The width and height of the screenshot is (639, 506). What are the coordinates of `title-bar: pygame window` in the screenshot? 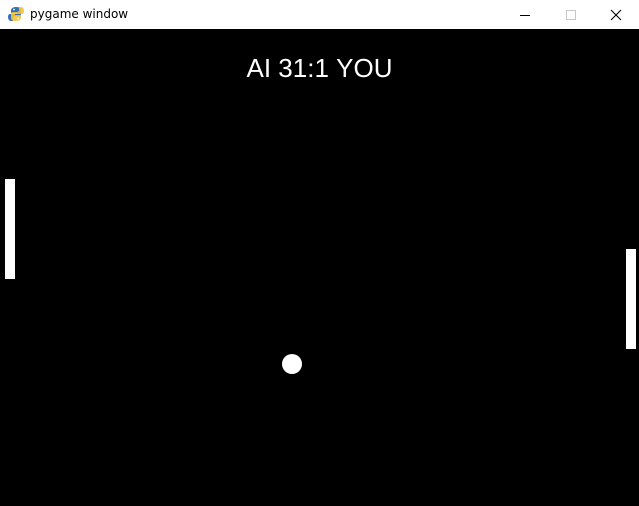 It's located at (319, 14).